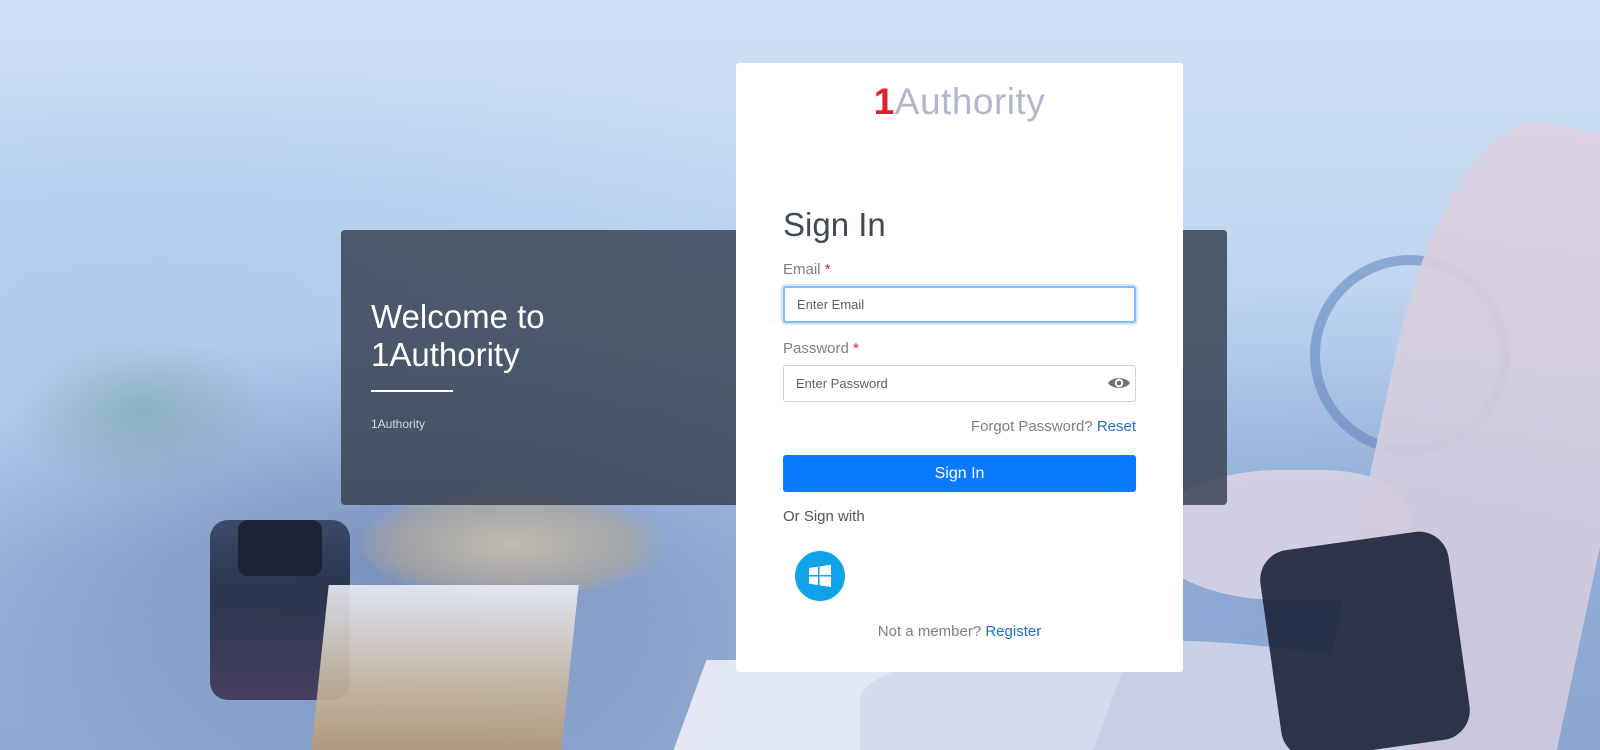  Describe the element at coordinates (827, 269) in the screenshot. I see `email-required-marker: *` at that location.